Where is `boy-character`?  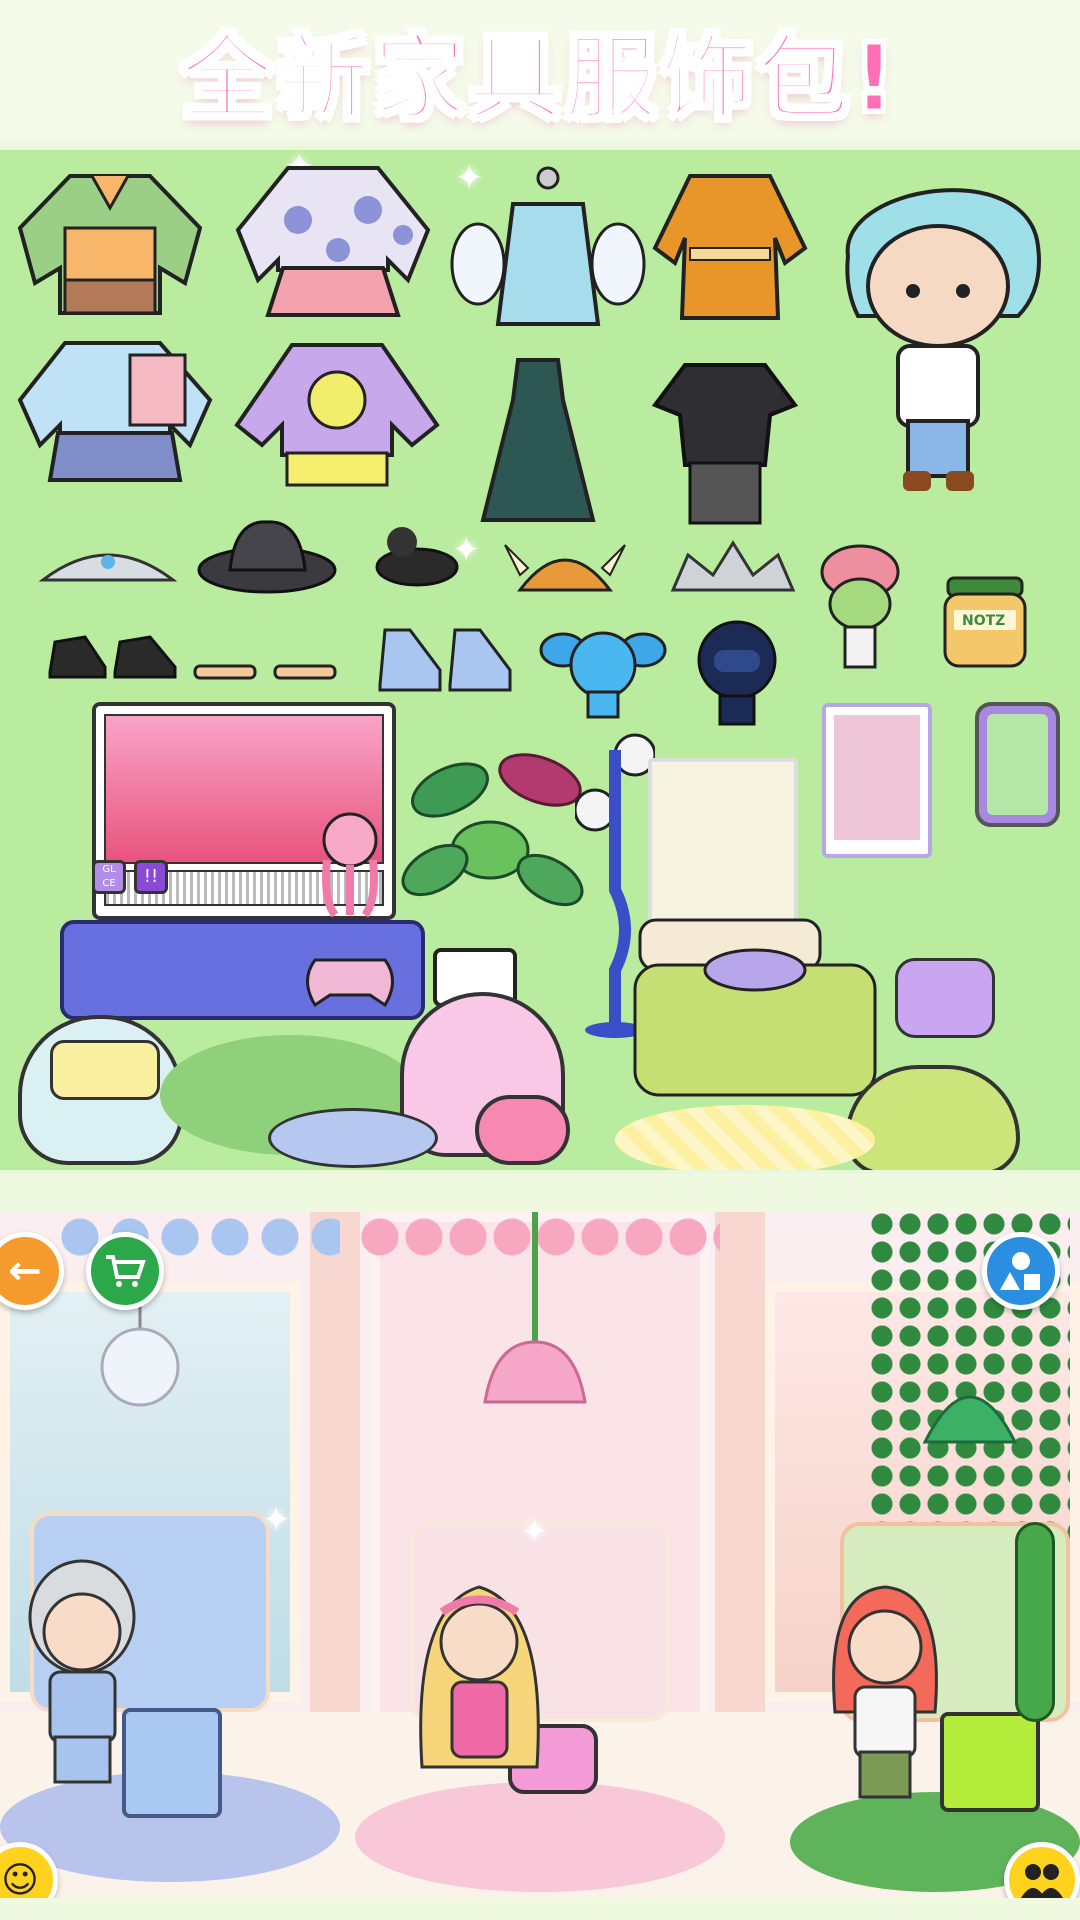 boy-character is located at coordinates (940, 336).